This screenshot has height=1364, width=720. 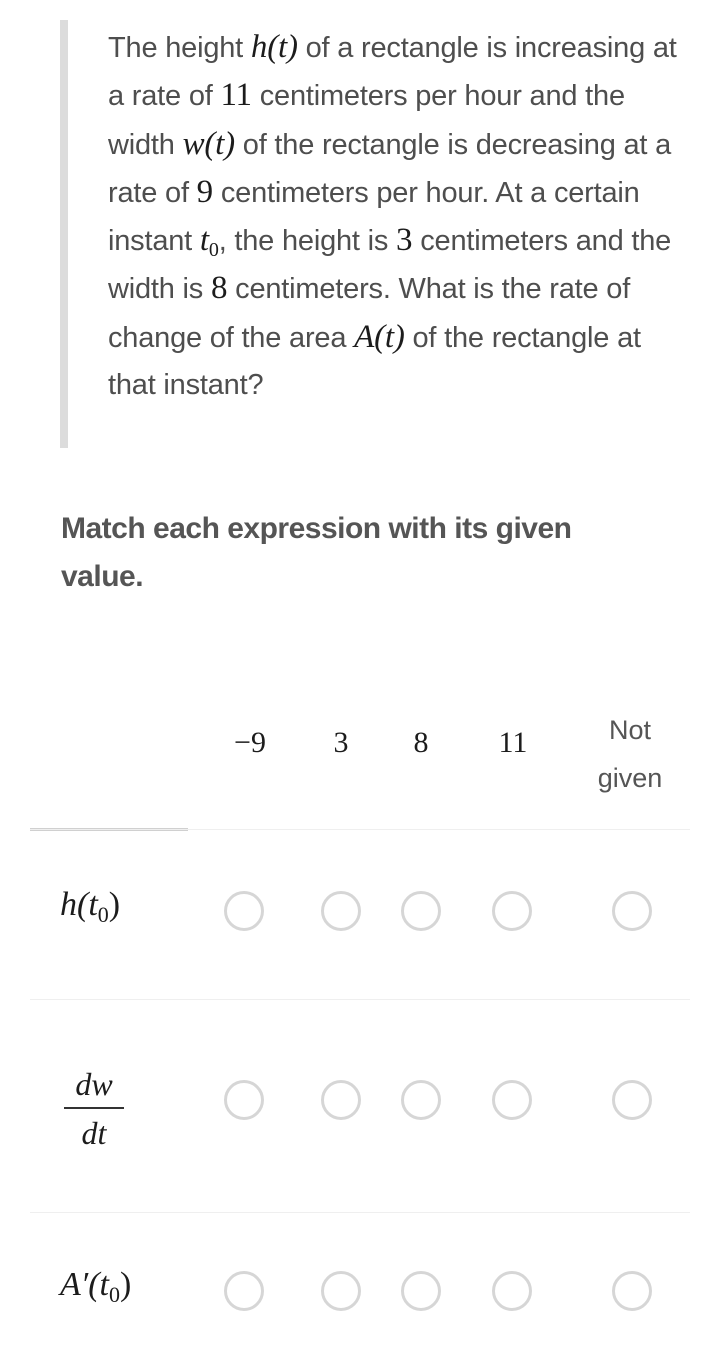 I want to click on row-label-dw-dt: dw dt, so click(x=94, y=1109).